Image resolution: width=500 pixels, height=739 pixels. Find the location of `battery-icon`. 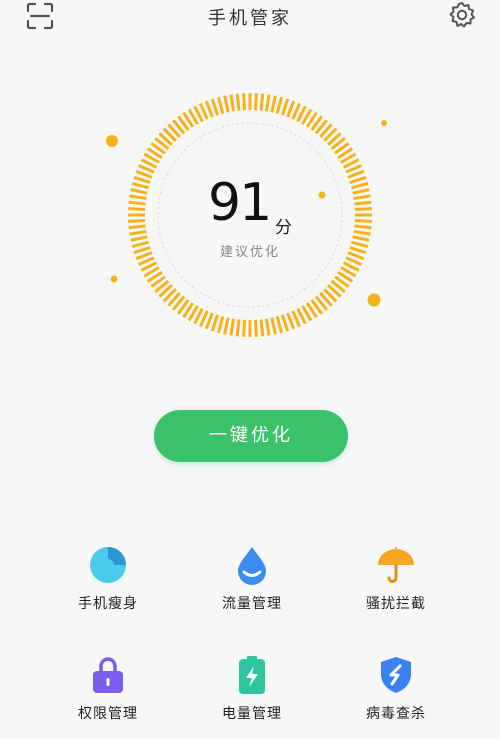

battery-icon is located at coordinates (252, 675).